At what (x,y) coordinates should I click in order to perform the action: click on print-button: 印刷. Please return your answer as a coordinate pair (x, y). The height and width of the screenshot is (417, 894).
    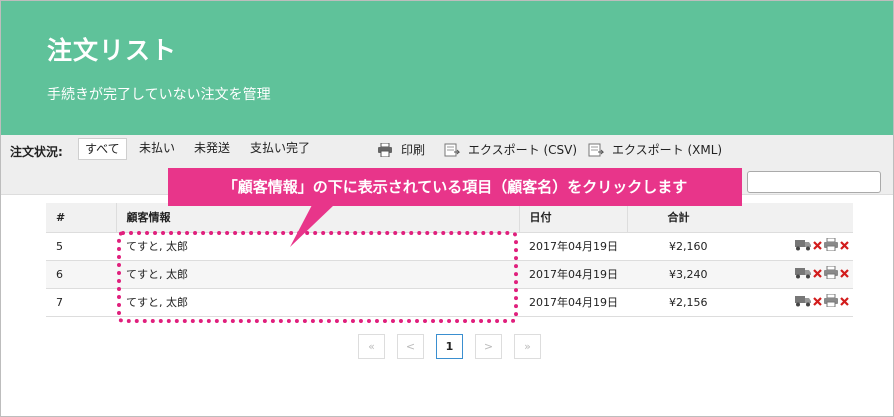
    Looking at the image, I should click on (401, 150).